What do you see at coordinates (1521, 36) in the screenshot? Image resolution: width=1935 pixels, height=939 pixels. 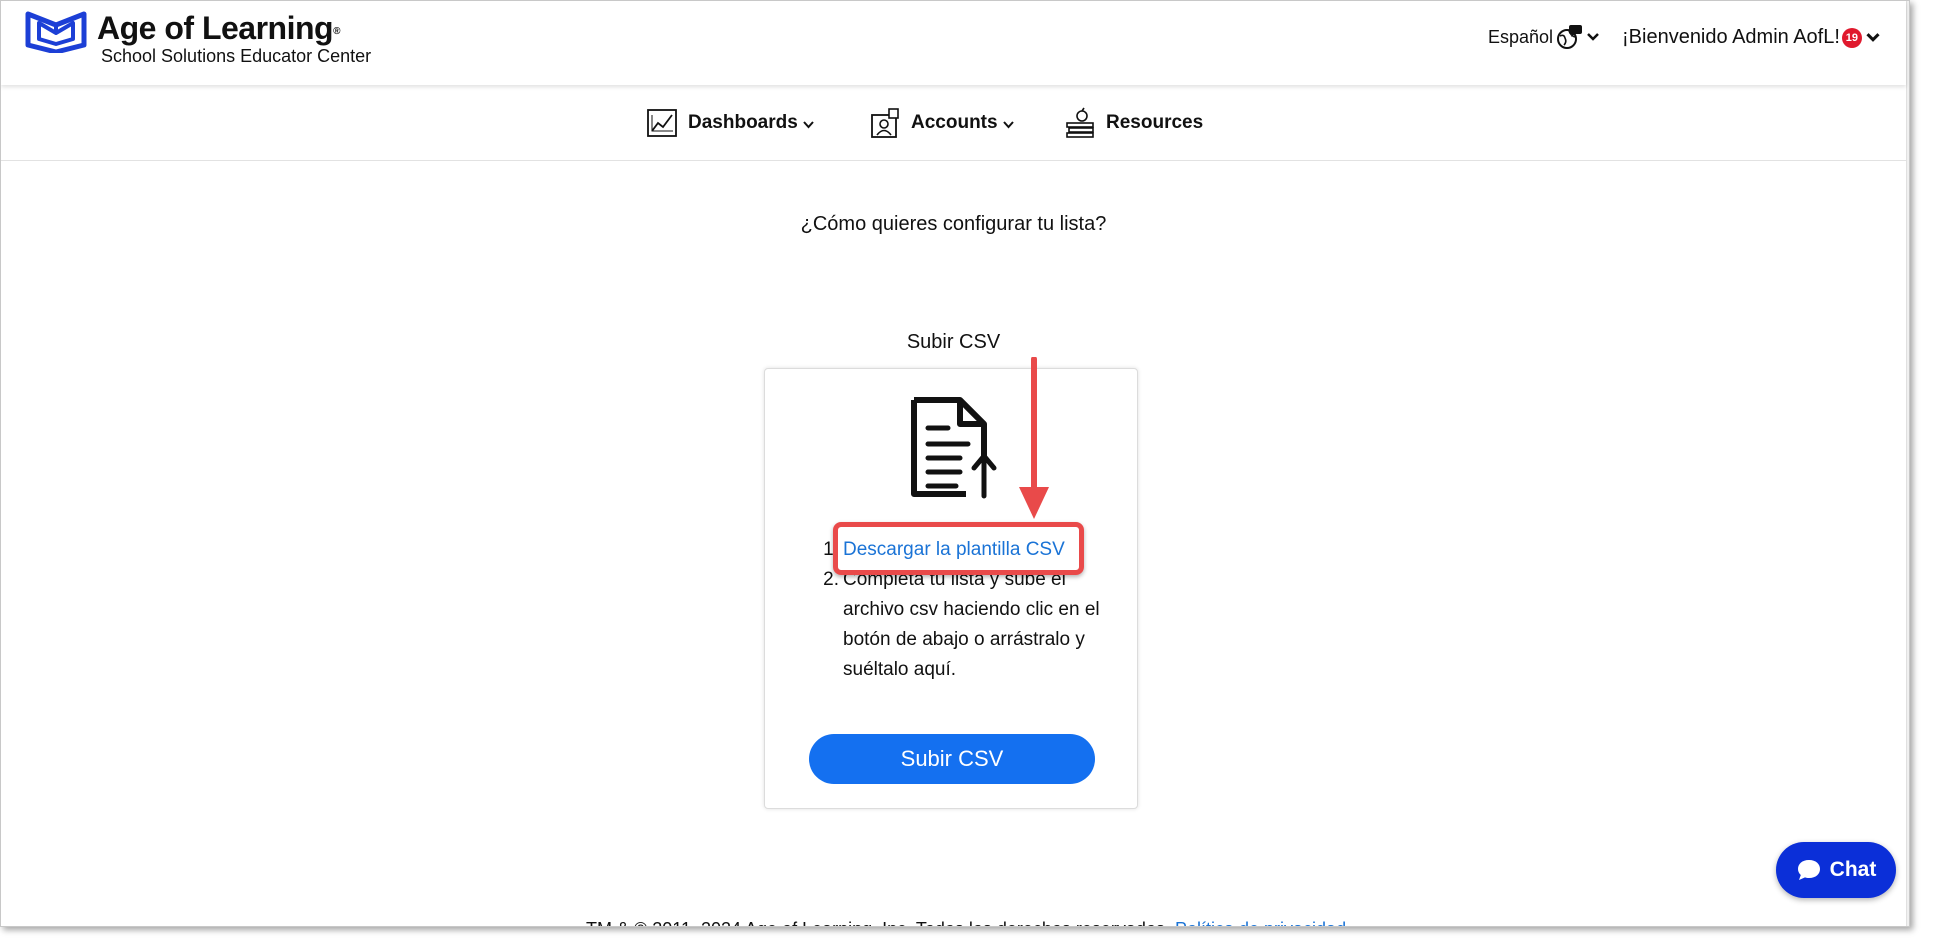 I see `language-label: Español` at bounding box center [1521, 36].